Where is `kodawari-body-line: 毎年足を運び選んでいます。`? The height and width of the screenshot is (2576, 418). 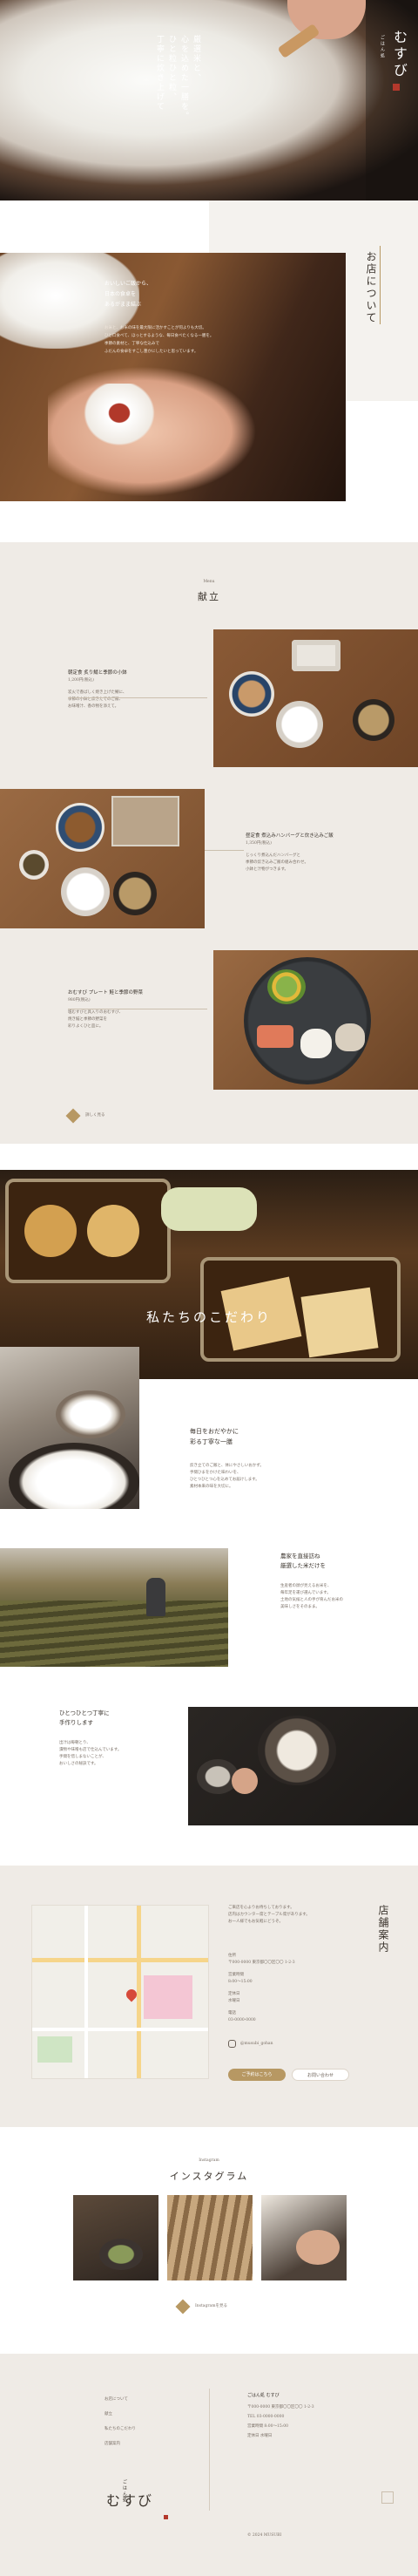 kodawari-body-line: 毎年足を運び選んでいます。 is located at coordinates (305, 1593).